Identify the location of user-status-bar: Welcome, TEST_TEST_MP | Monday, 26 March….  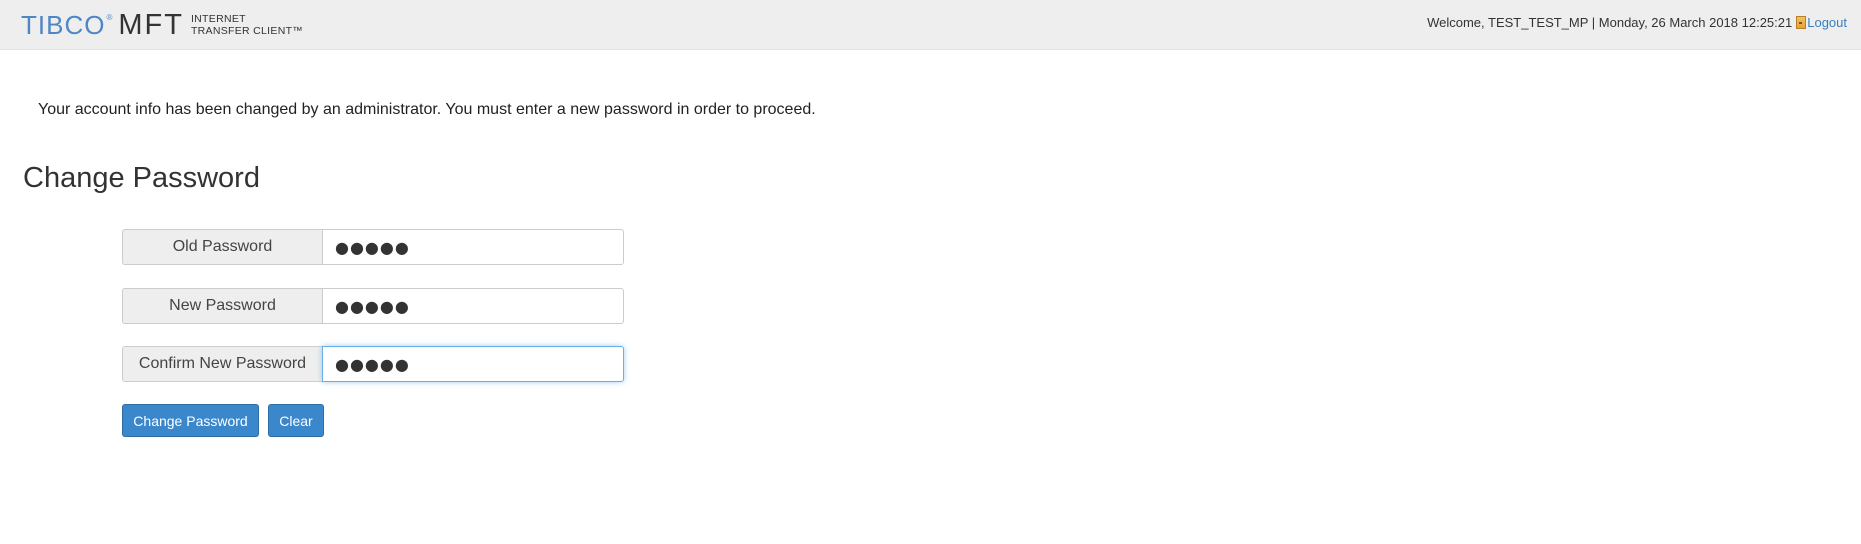
(1637, 22).